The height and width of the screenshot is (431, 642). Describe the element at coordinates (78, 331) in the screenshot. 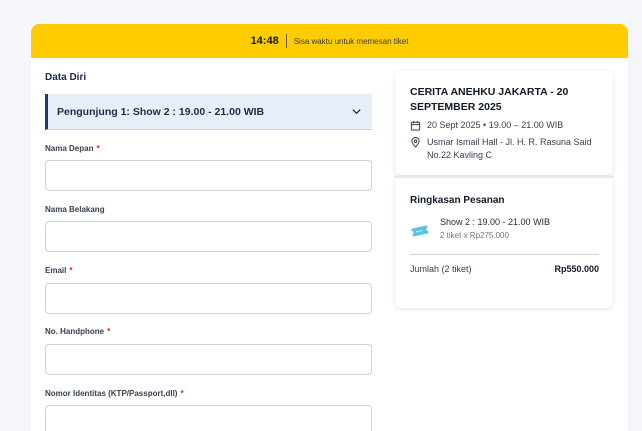

I see `phone-label: No. Handphone *` at that location.